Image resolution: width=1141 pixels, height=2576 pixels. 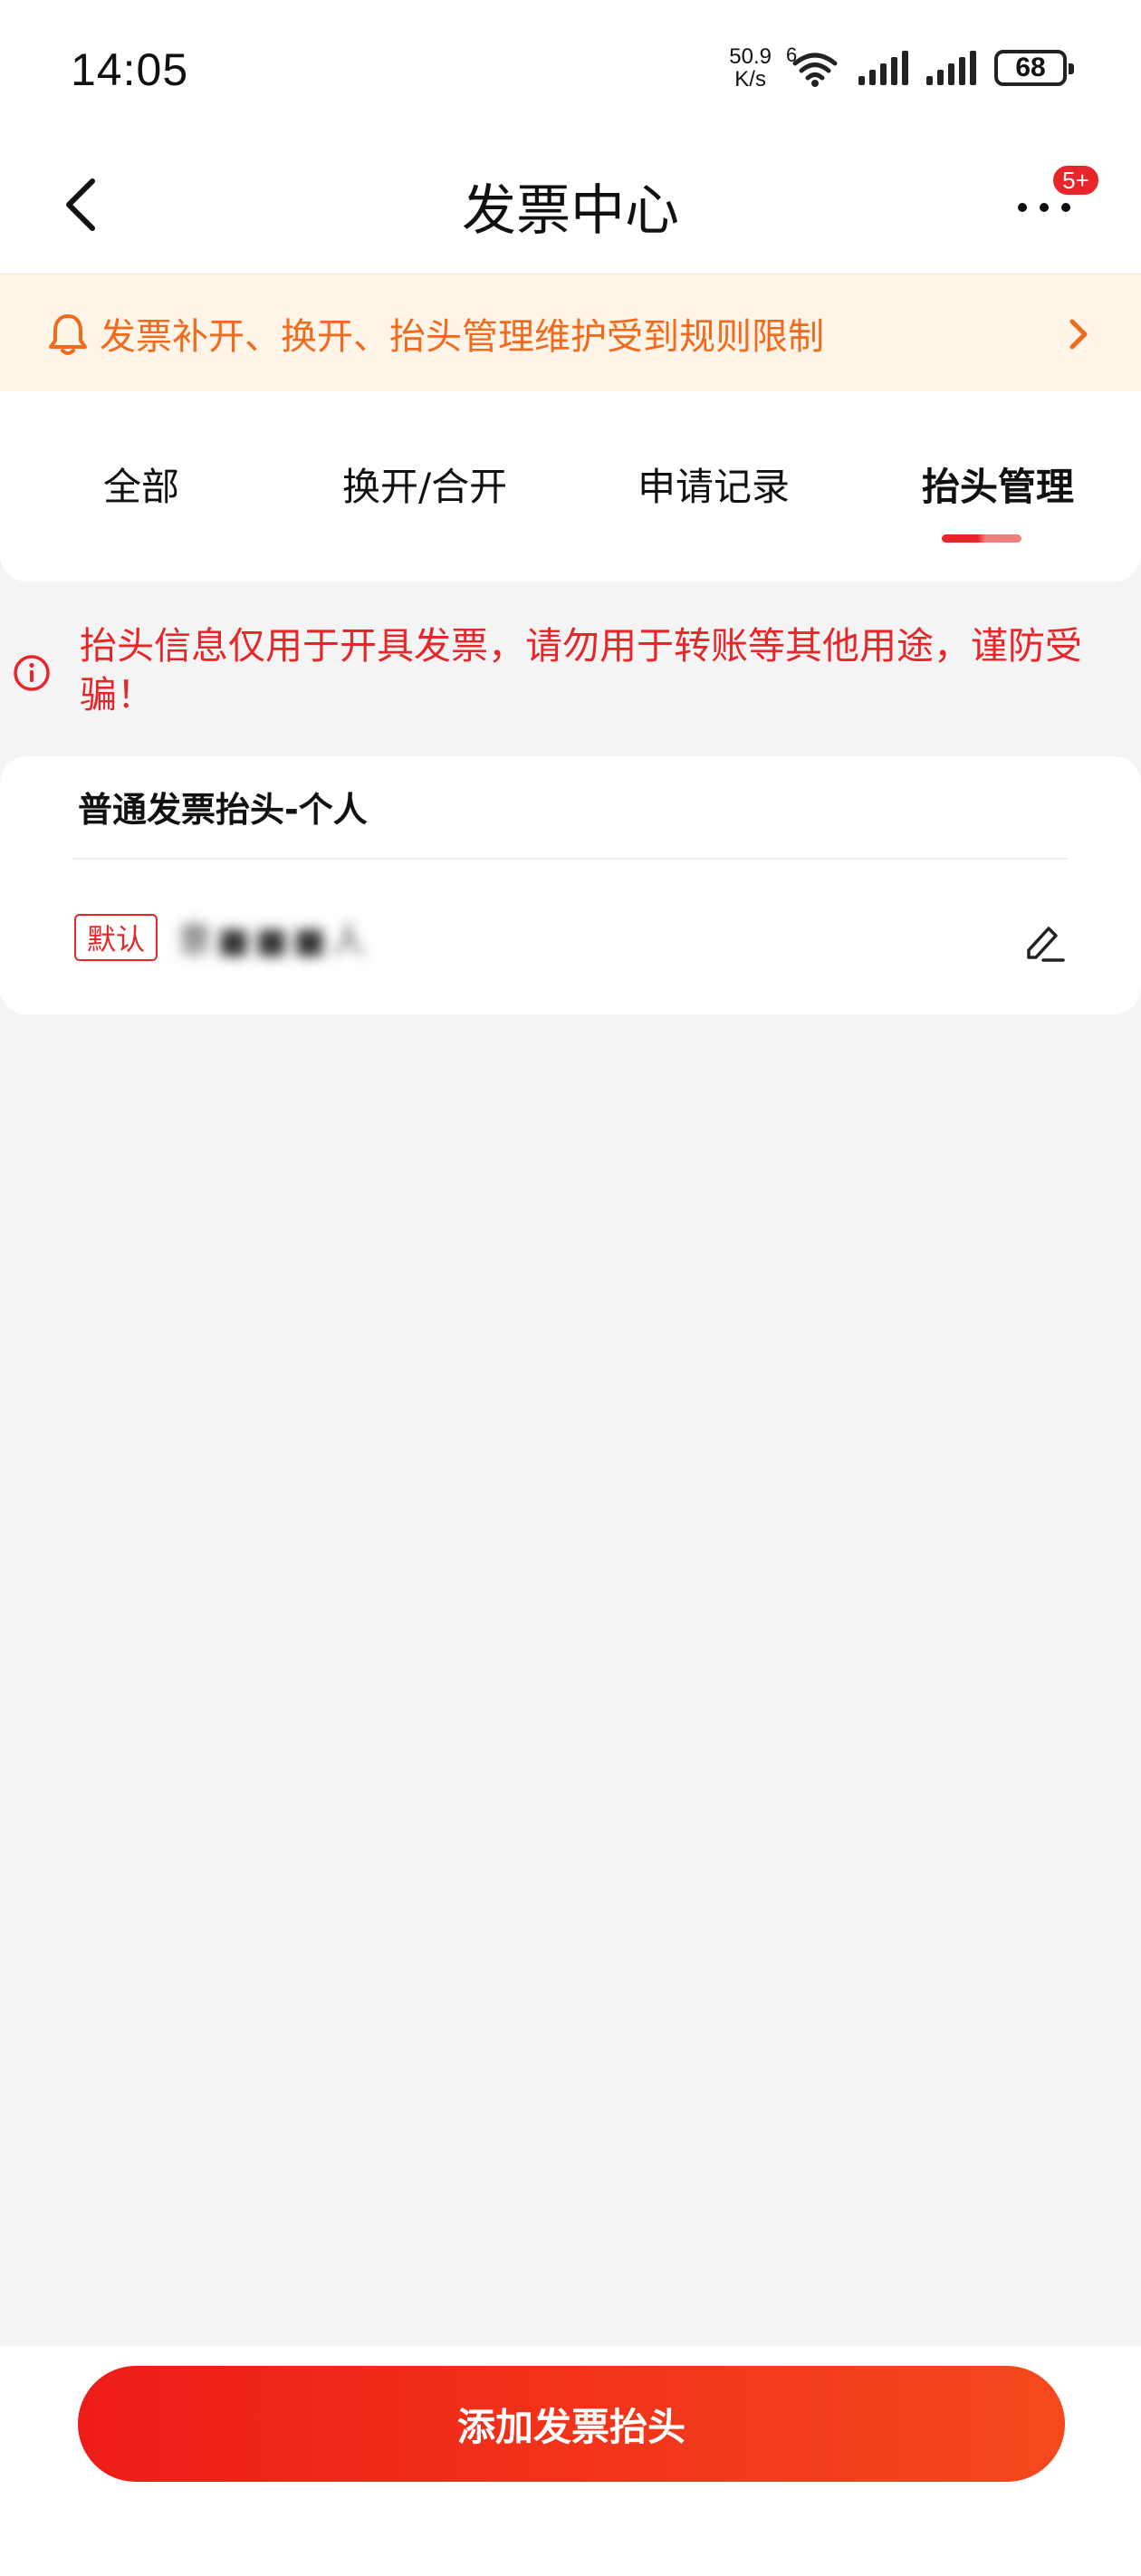 I want to click on invoice-title-card: 普通发票抬头-个人 默认 意■■■人, so click(x=570, y=885).